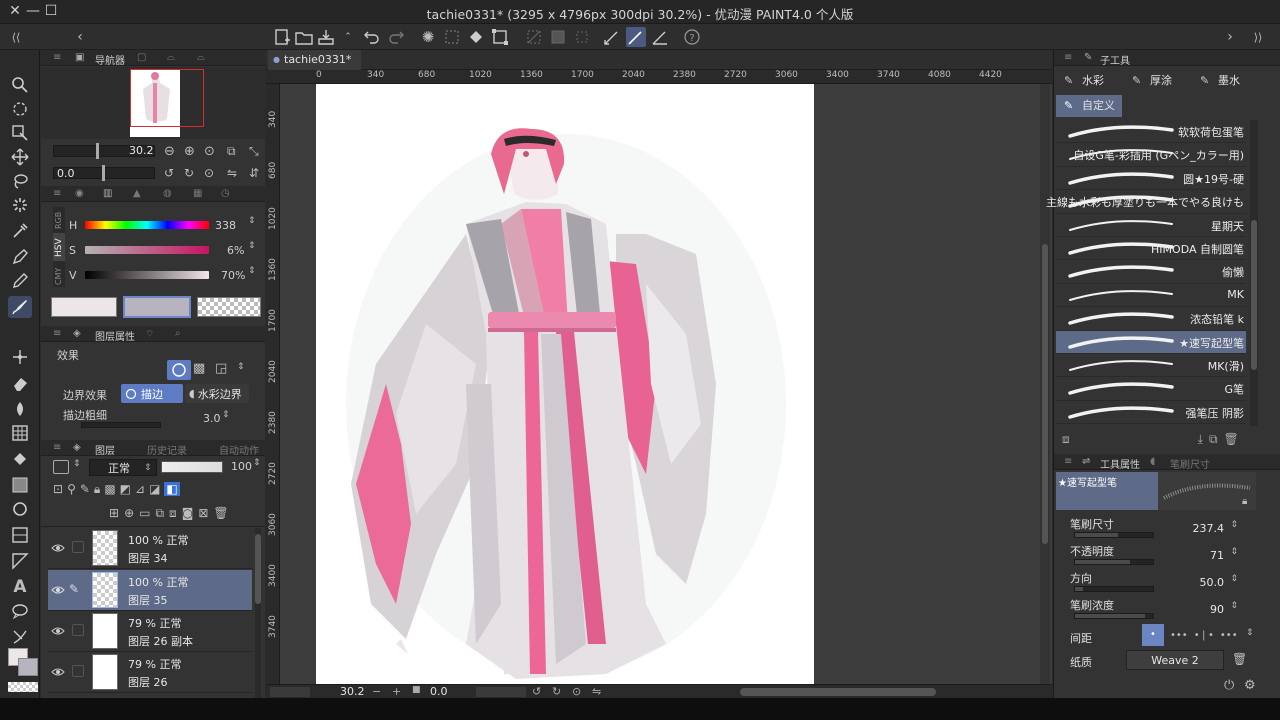  I want to click on brush-item: MK, so click(1151, 296).